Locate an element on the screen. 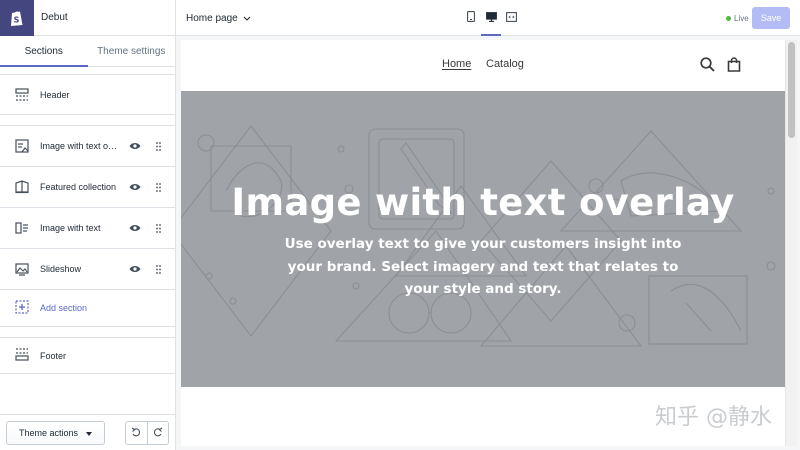 Image resolution: width=800 pixels, height=450 pixels. fullscreen-icon is located at coordinates (511, 18).